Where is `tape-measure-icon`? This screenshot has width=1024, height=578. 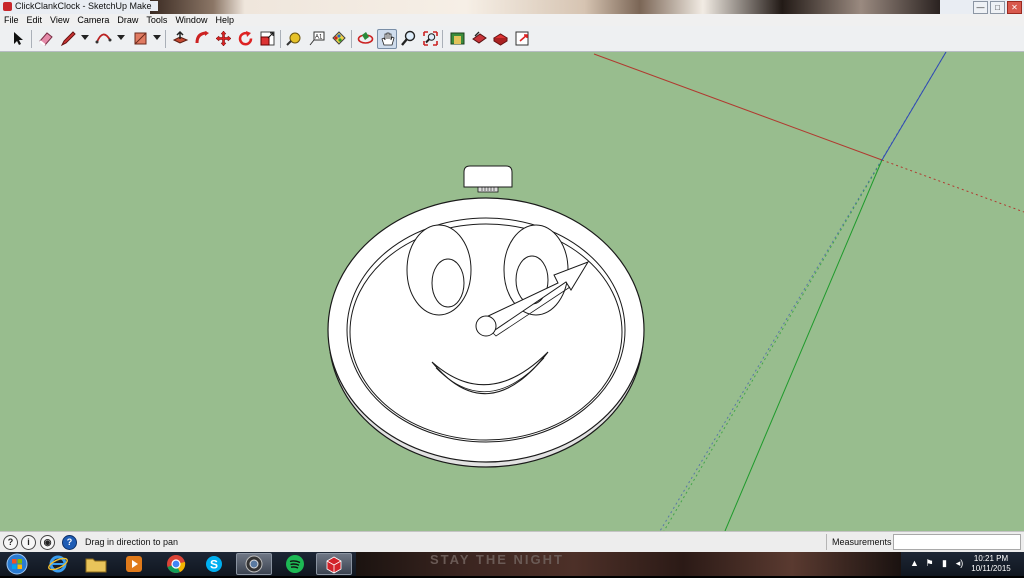
tape-measure-icon is located at coordinates (294, 38).